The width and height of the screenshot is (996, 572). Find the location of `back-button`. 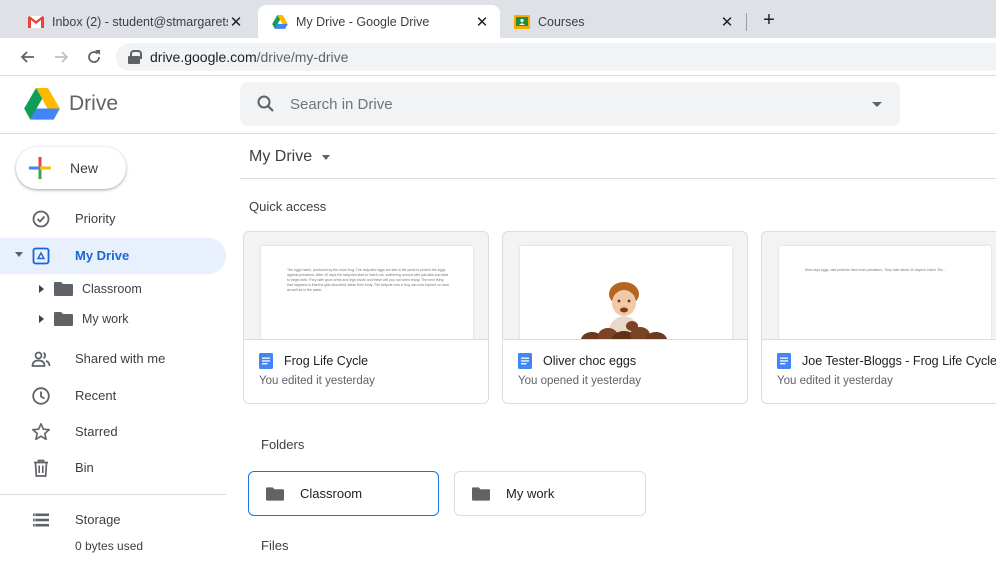

back-button is located at coordinates (28, 57).